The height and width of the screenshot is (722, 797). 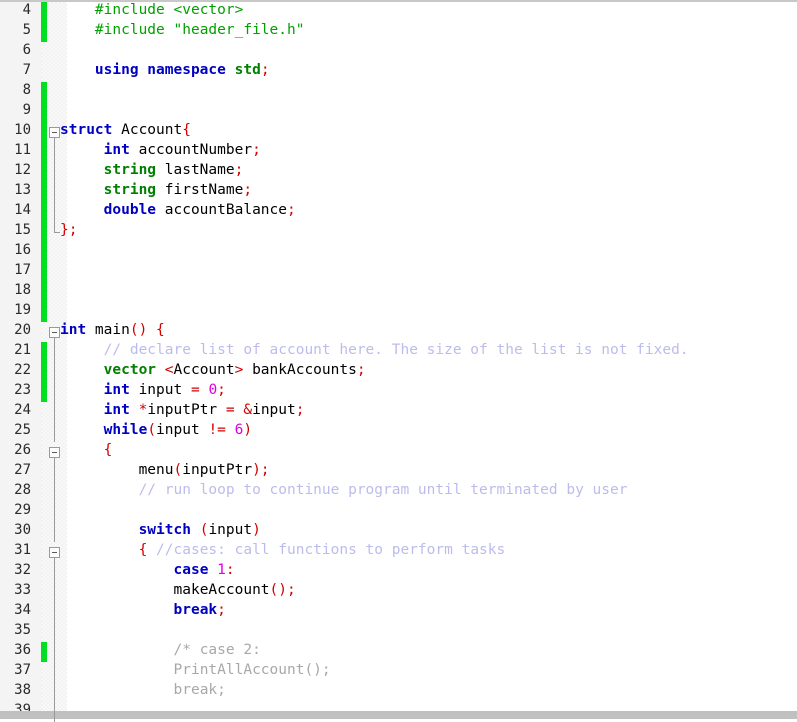 What do you see at coordinates (156, 430) in the screenshot?
I see `code-line-text: while(input != 6)` at bounding box center [156, 430].